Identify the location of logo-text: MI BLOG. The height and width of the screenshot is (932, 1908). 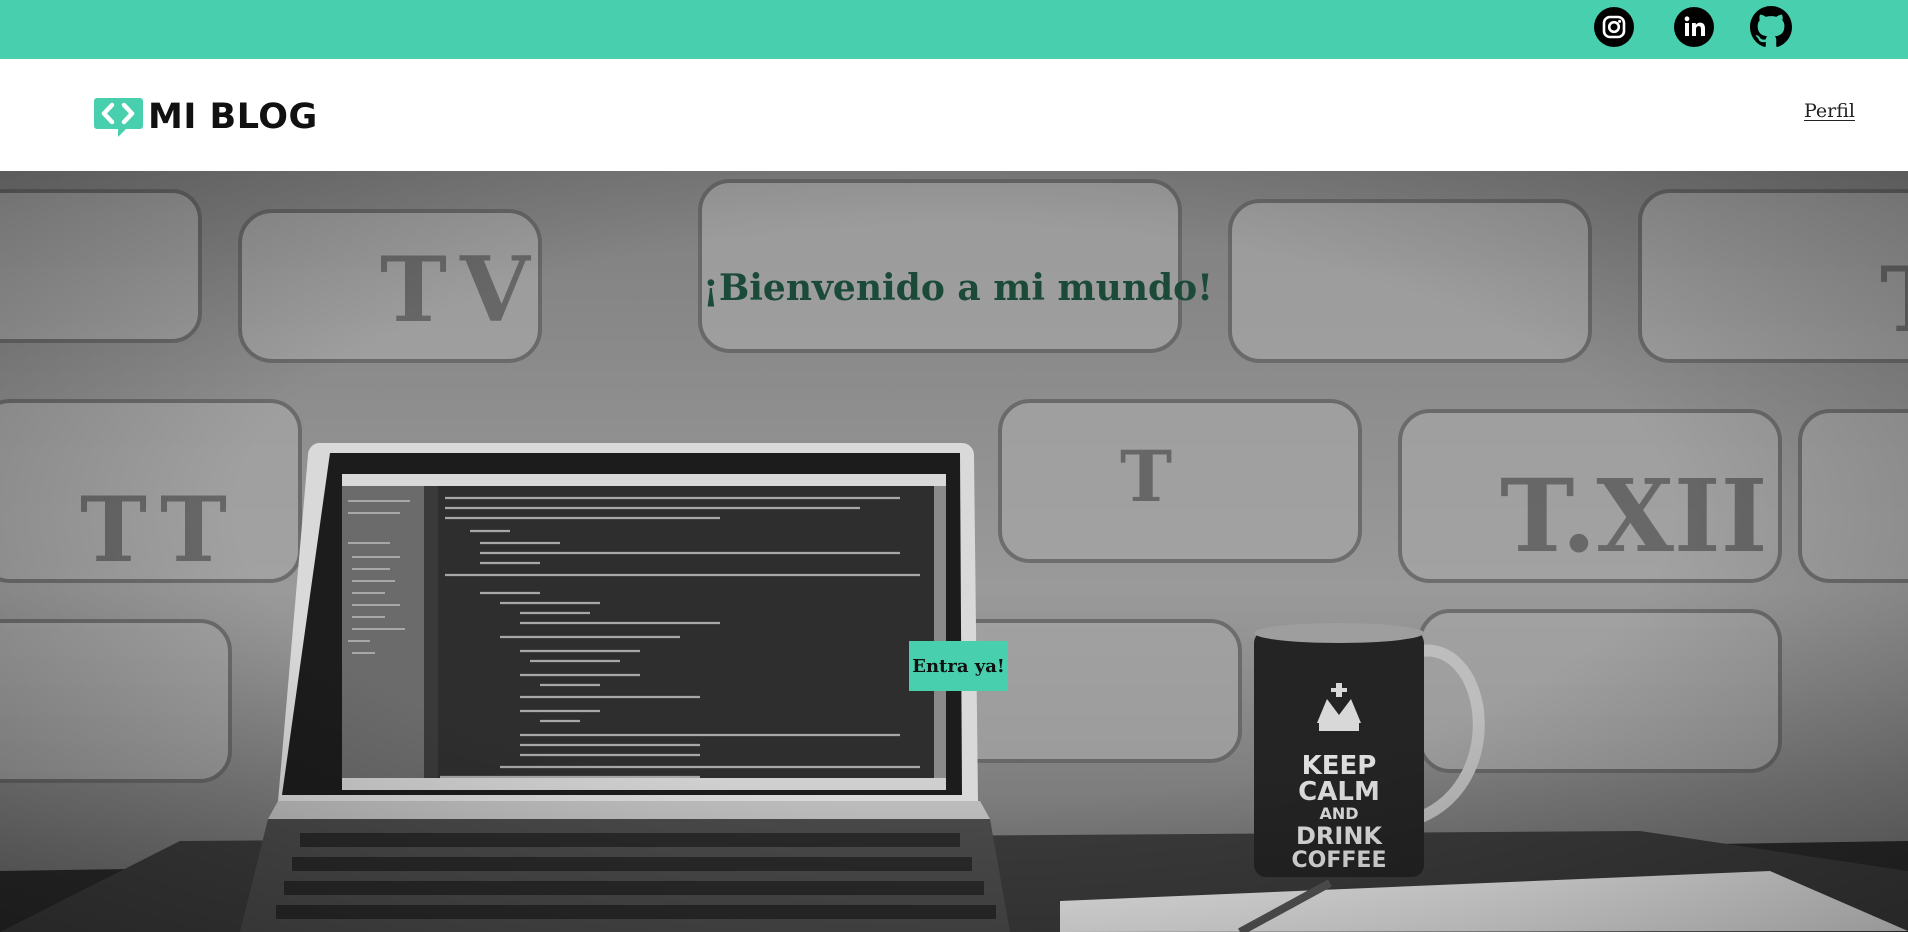
(233, 117).